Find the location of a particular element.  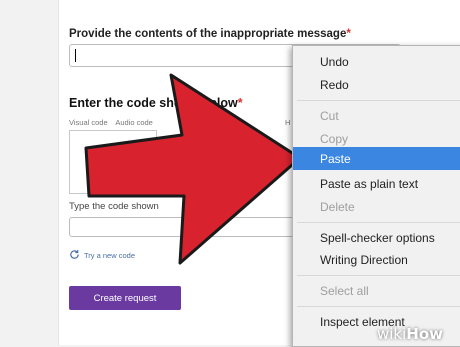

menu-item-spellcheck: Spell-checker options is located at coordinates (377, 238).